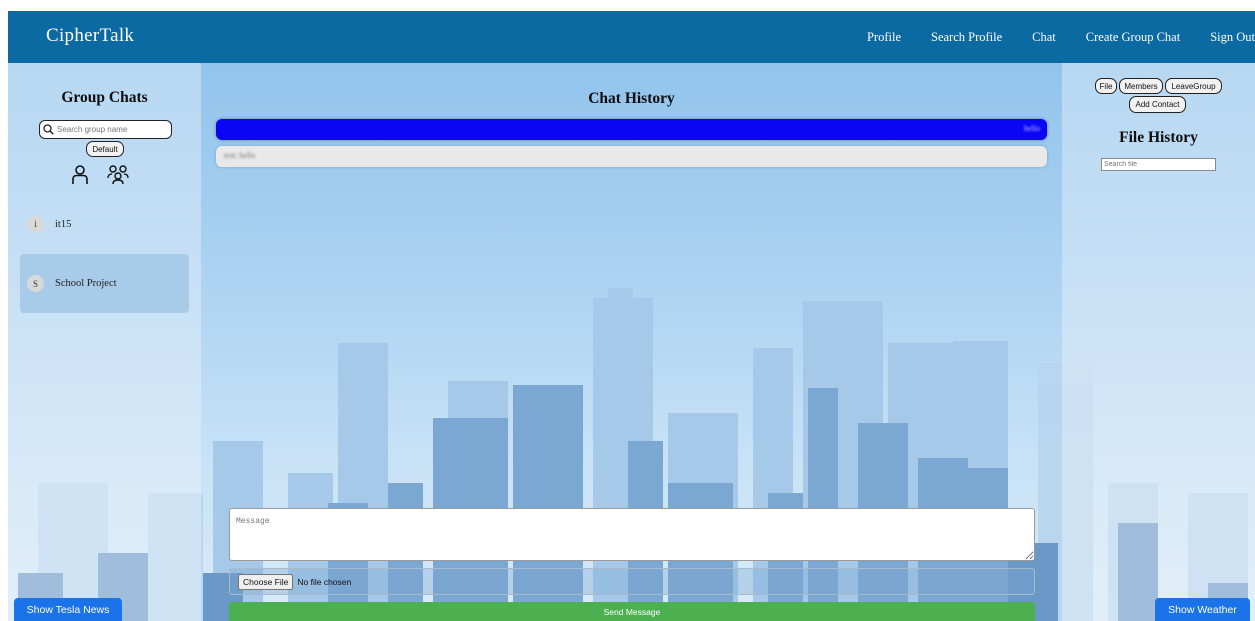 The image size is (1255, 621). I want to click on file-search-input, so click(1158, 164).